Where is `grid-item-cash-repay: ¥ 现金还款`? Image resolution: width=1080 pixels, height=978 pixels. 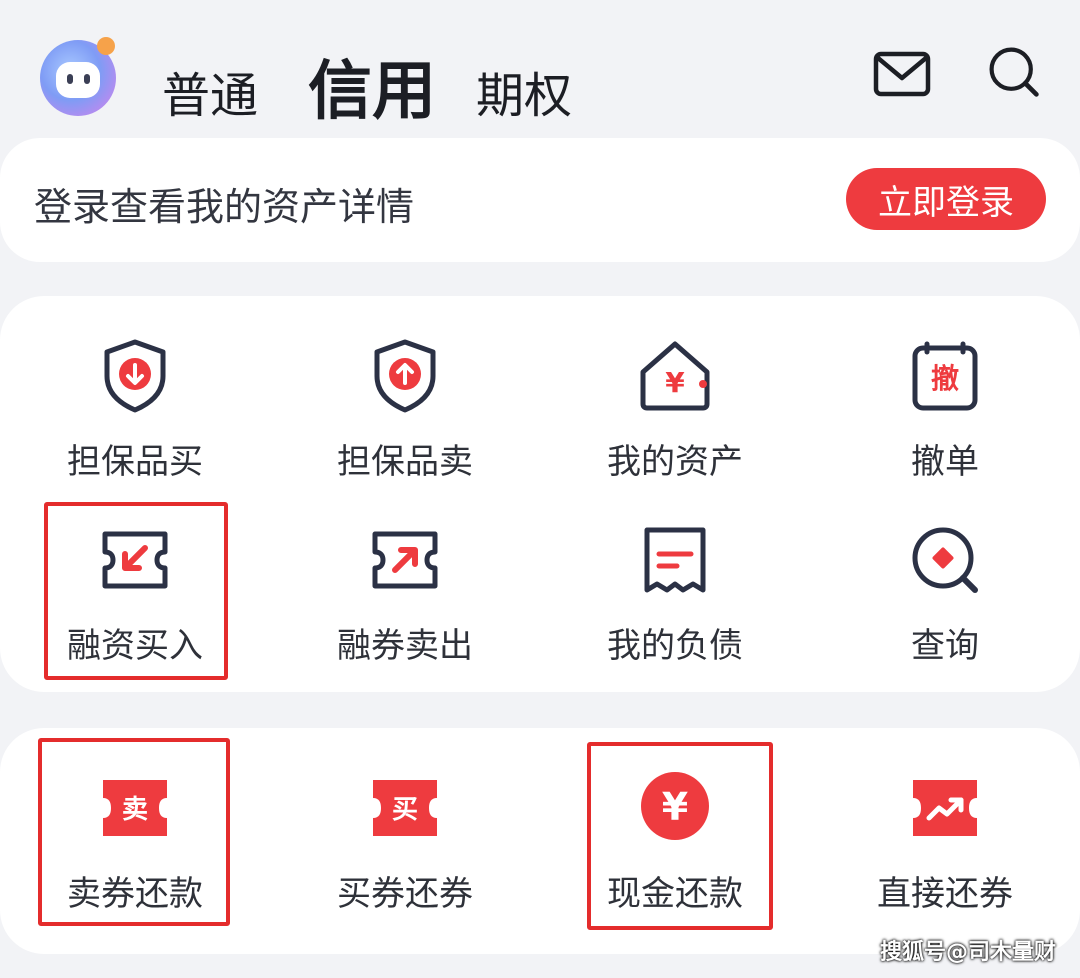 grid-item-cash-repay: ¥ 现金还款 is located at coordinates (675, 841).